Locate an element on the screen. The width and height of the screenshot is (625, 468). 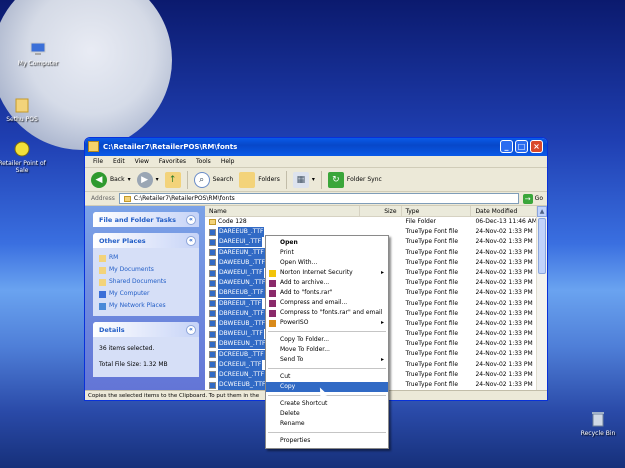
up-folder-button: ↑ is located at coordinates (172, 179).